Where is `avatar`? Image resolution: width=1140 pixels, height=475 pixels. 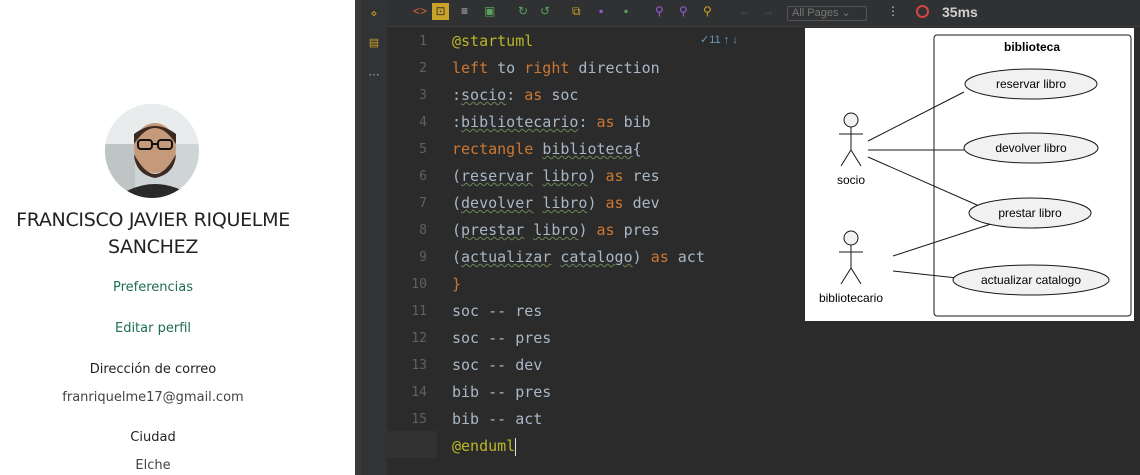
avatar is located at coordinates (152, 151).